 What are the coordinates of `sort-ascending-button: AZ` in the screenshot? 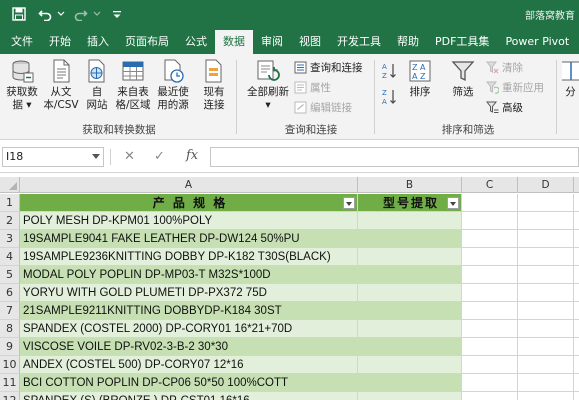 It's located at (391, 71).